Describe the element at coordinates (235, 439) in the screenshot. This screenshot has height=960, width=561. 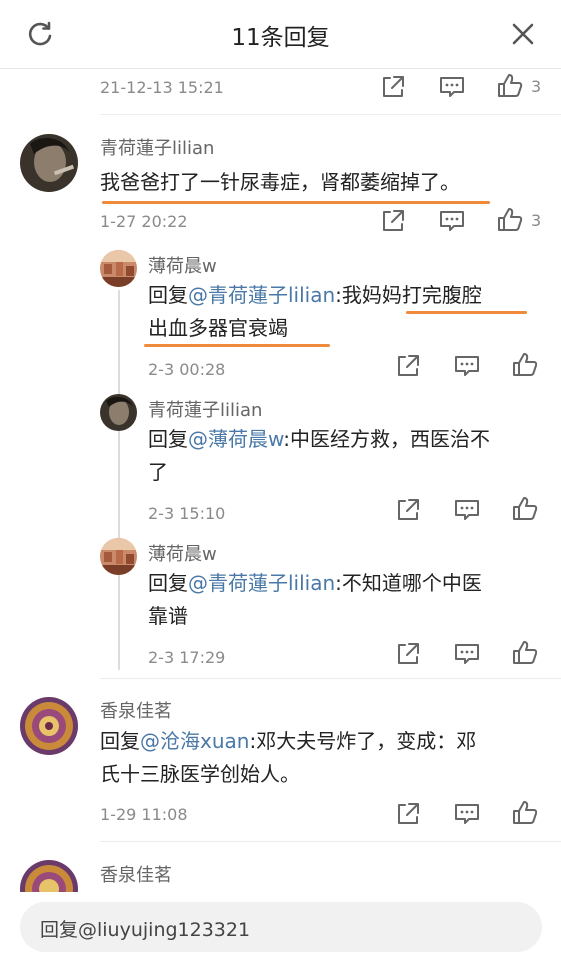
I see `mention-link: @薄荷晨w` at that location.